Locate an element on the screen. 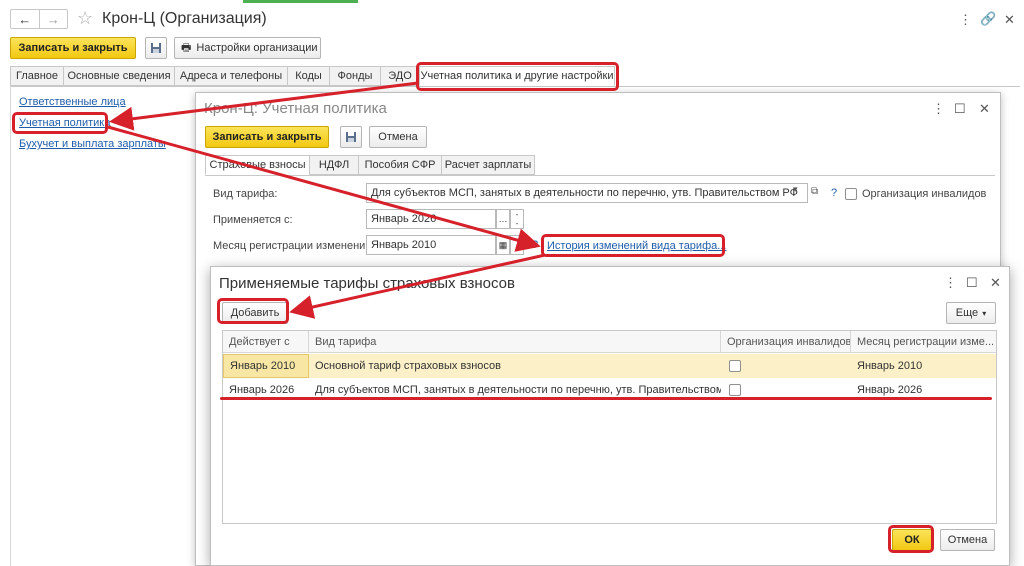 The width and height of the screenshot is (1024, 566). tab-ndfl: НДФЛ is located at coordinates (334, 165).